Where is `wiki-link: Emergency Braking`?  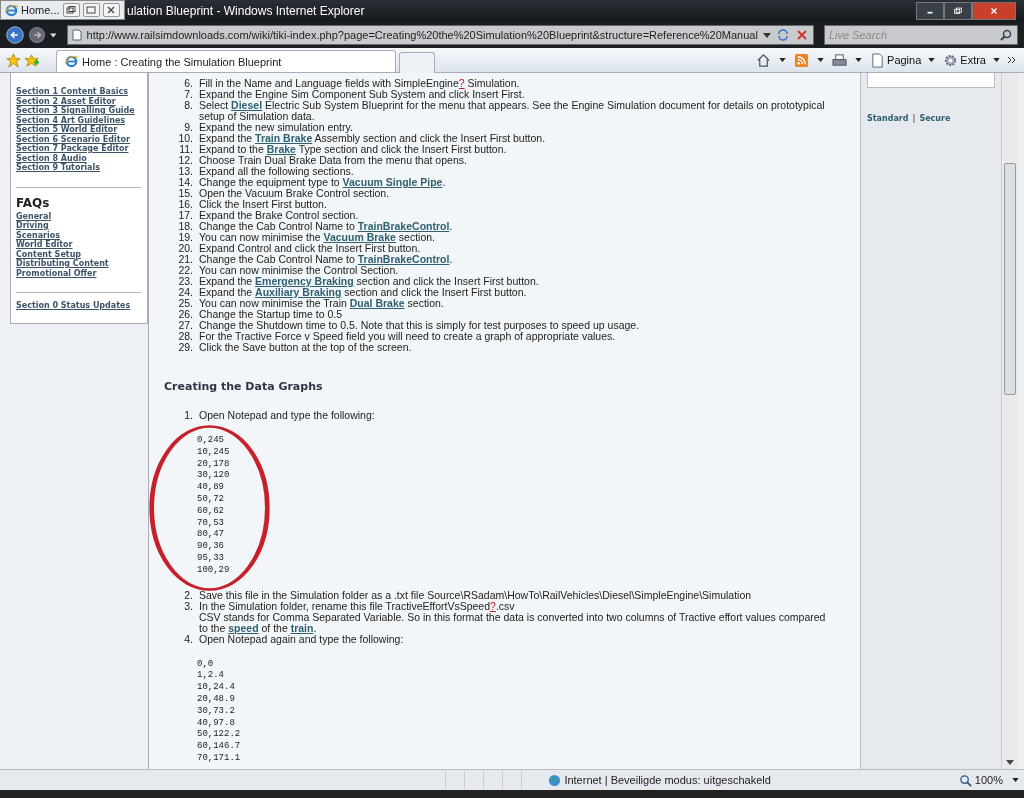 wiki-link: Emergency Braking is located at coordinates (304, 281).